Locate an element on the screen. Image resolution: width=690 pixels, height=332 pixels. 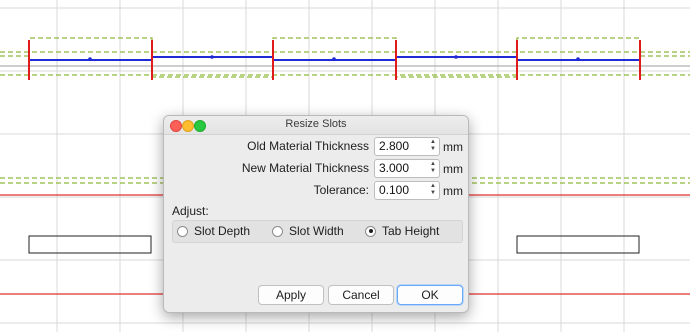
adjust-radio-group: Slot Depth Slot Width Tab Height is located at coordinates (317, 231).